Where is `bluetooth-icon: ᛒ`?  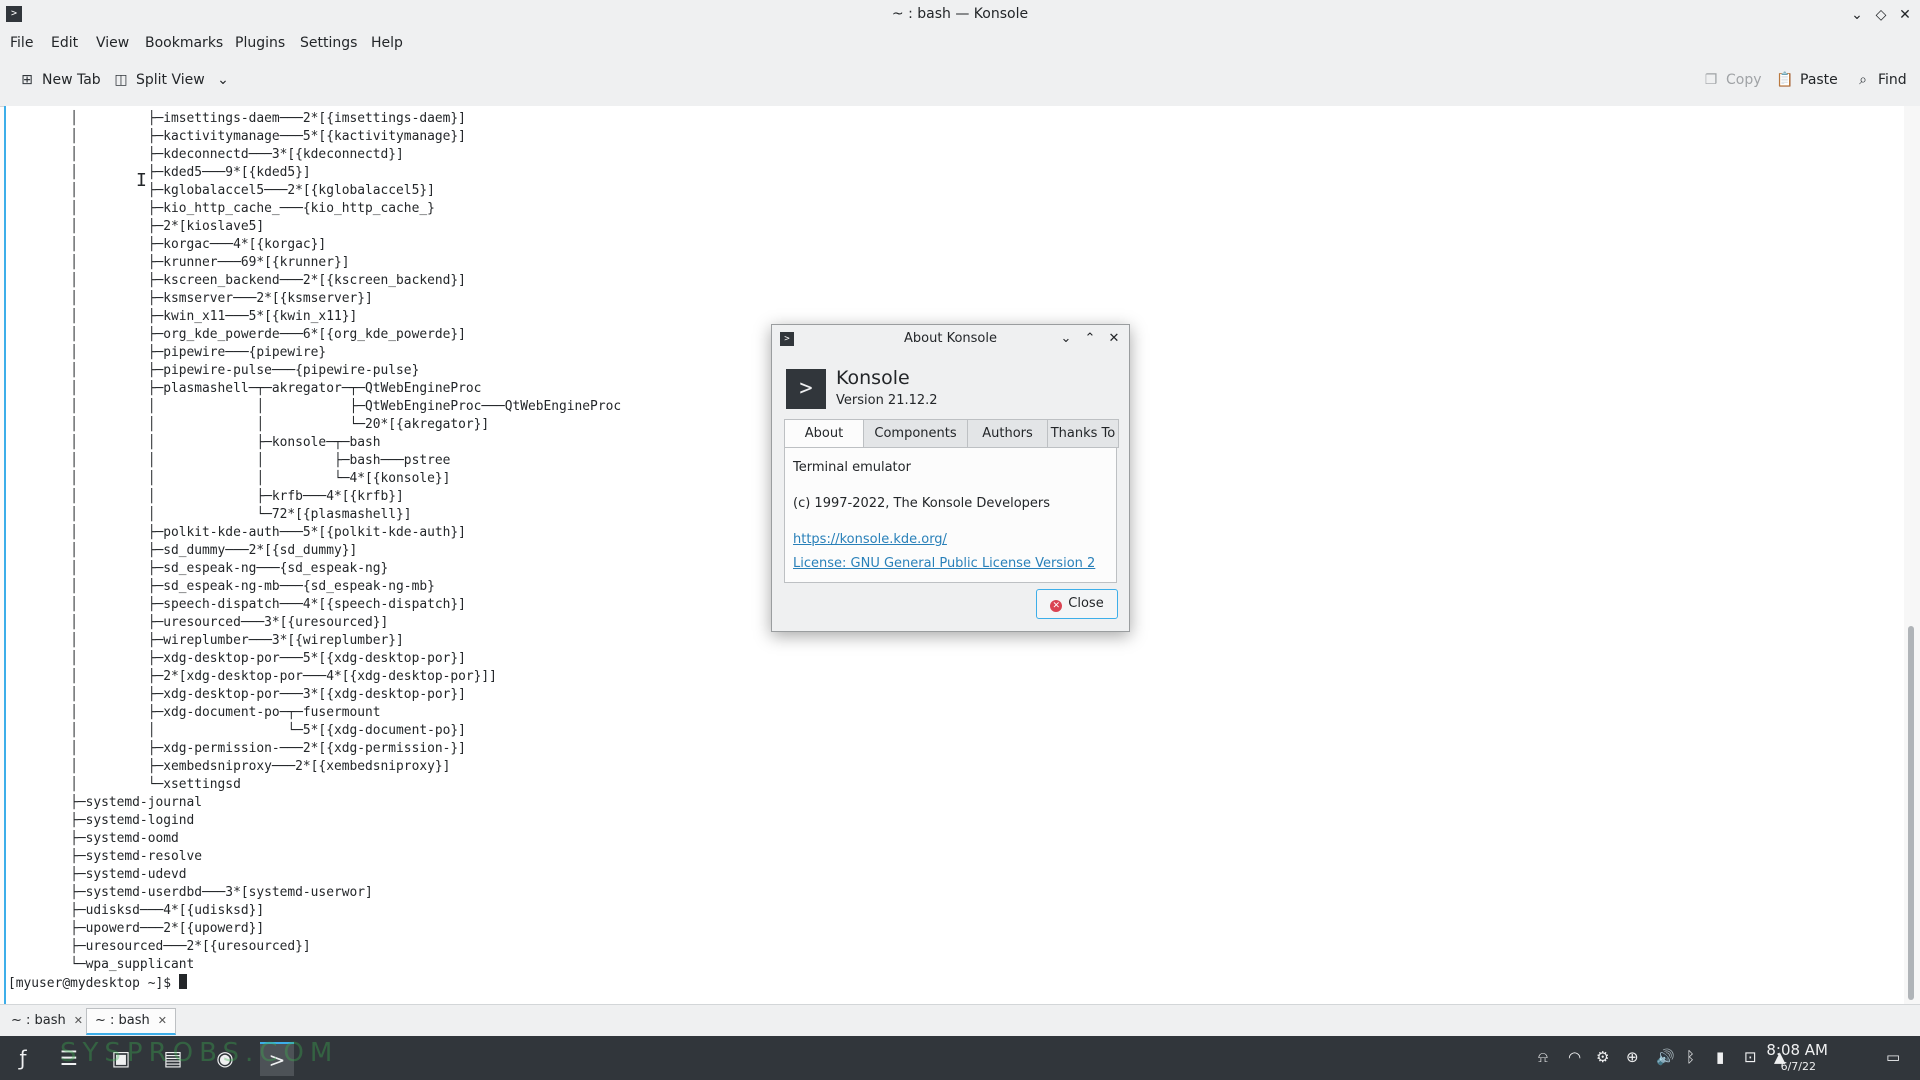 bluetooth-icon: ᛒ is located at coordinates (1690, 1057).